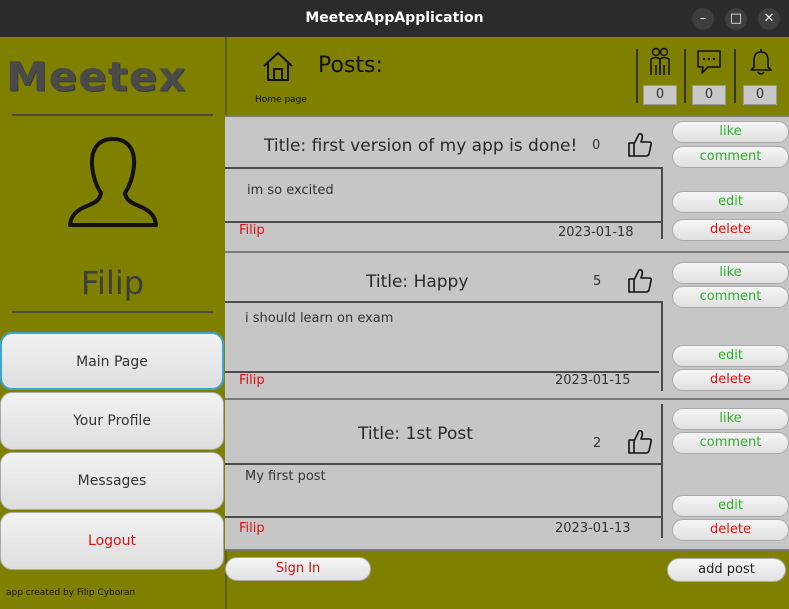 The image size is (789, 609). I want to click on post-date: 2023-01-18, so click(596, 232).